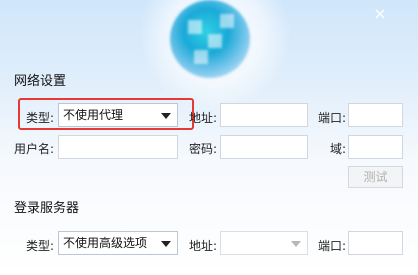 Image resolution: width=418 pixels, height=275 pixels. Describe the element at coordinates (264, 243) in the screenshot. I see `server-address-select` at that location.